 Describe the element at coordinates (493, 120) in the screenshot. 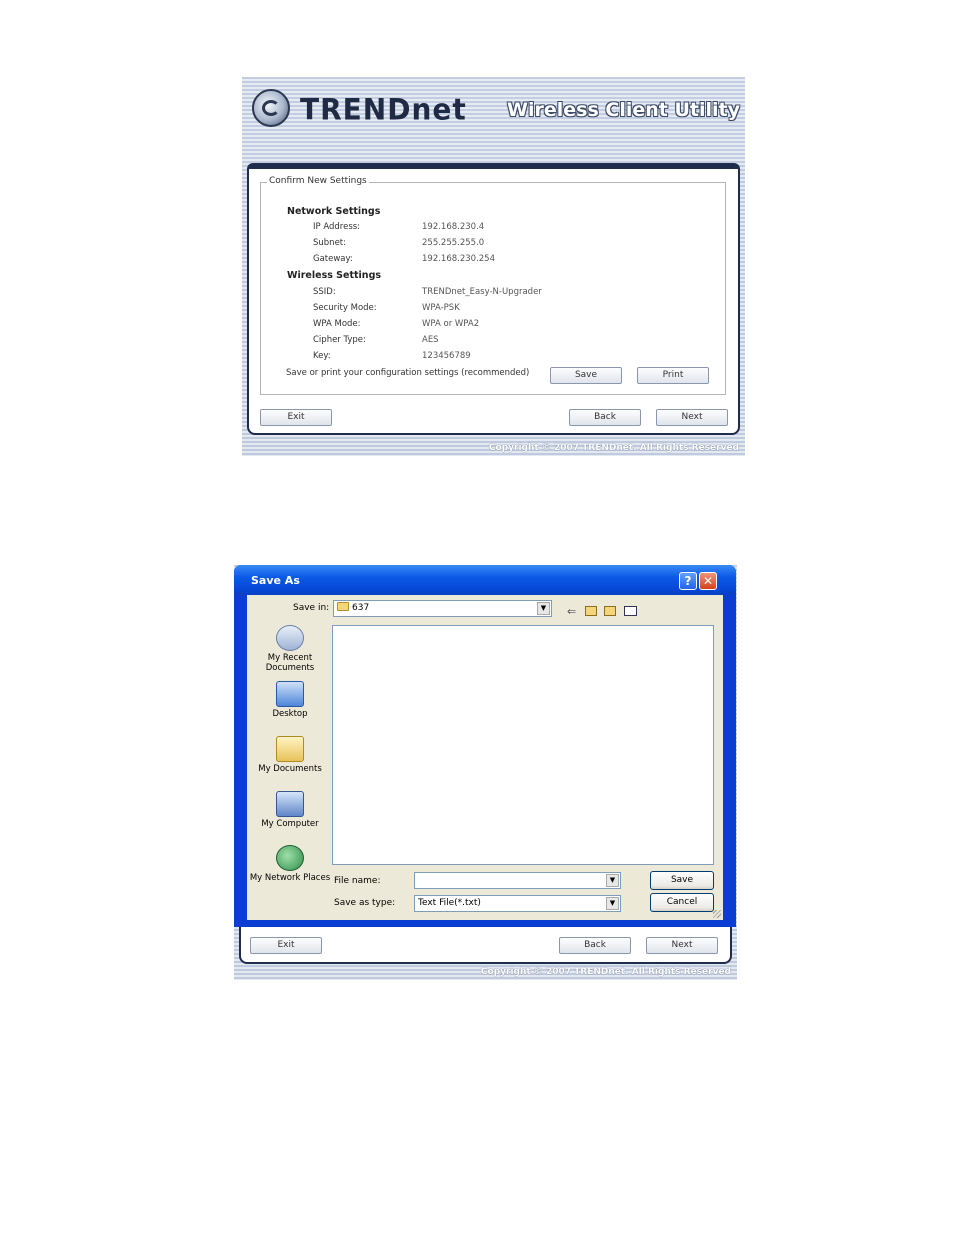

I see `header-banner: TRENDnet Wireless Client Utility` at that location.